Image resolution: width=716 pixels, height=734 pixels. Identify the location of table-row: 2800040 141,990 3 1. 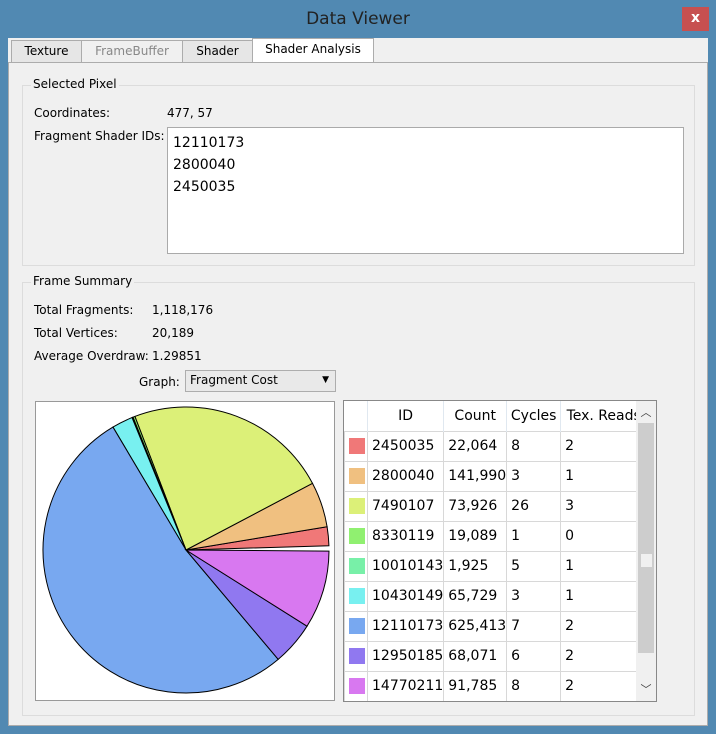
(496, 476).